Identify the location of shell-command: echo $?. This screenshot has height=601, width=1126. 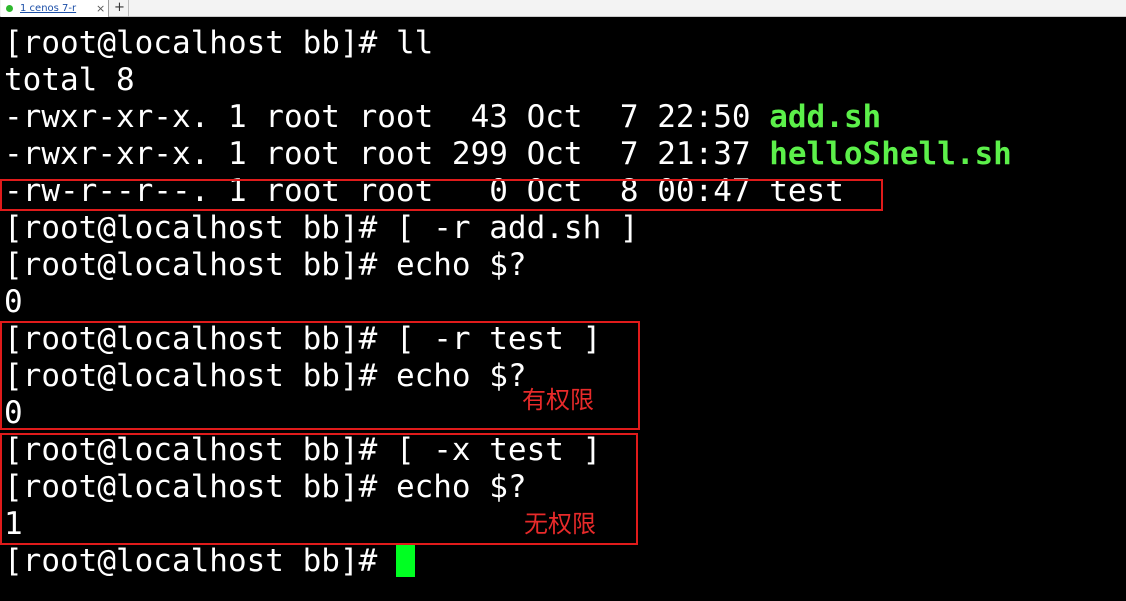
(461, 265).